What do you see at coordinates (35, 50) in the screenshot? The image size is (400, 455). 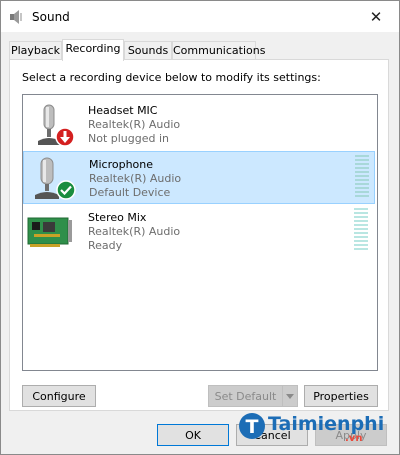 I see `tab-playback: Playback` at bounding box center [35, 50].